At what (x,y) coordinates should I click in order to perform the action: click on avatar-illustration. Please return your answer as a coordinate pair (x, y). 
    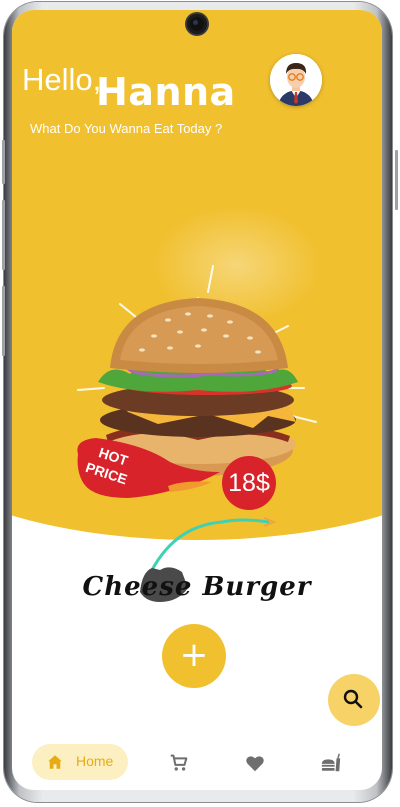
    Looking at the image, I should click on (296, 80).